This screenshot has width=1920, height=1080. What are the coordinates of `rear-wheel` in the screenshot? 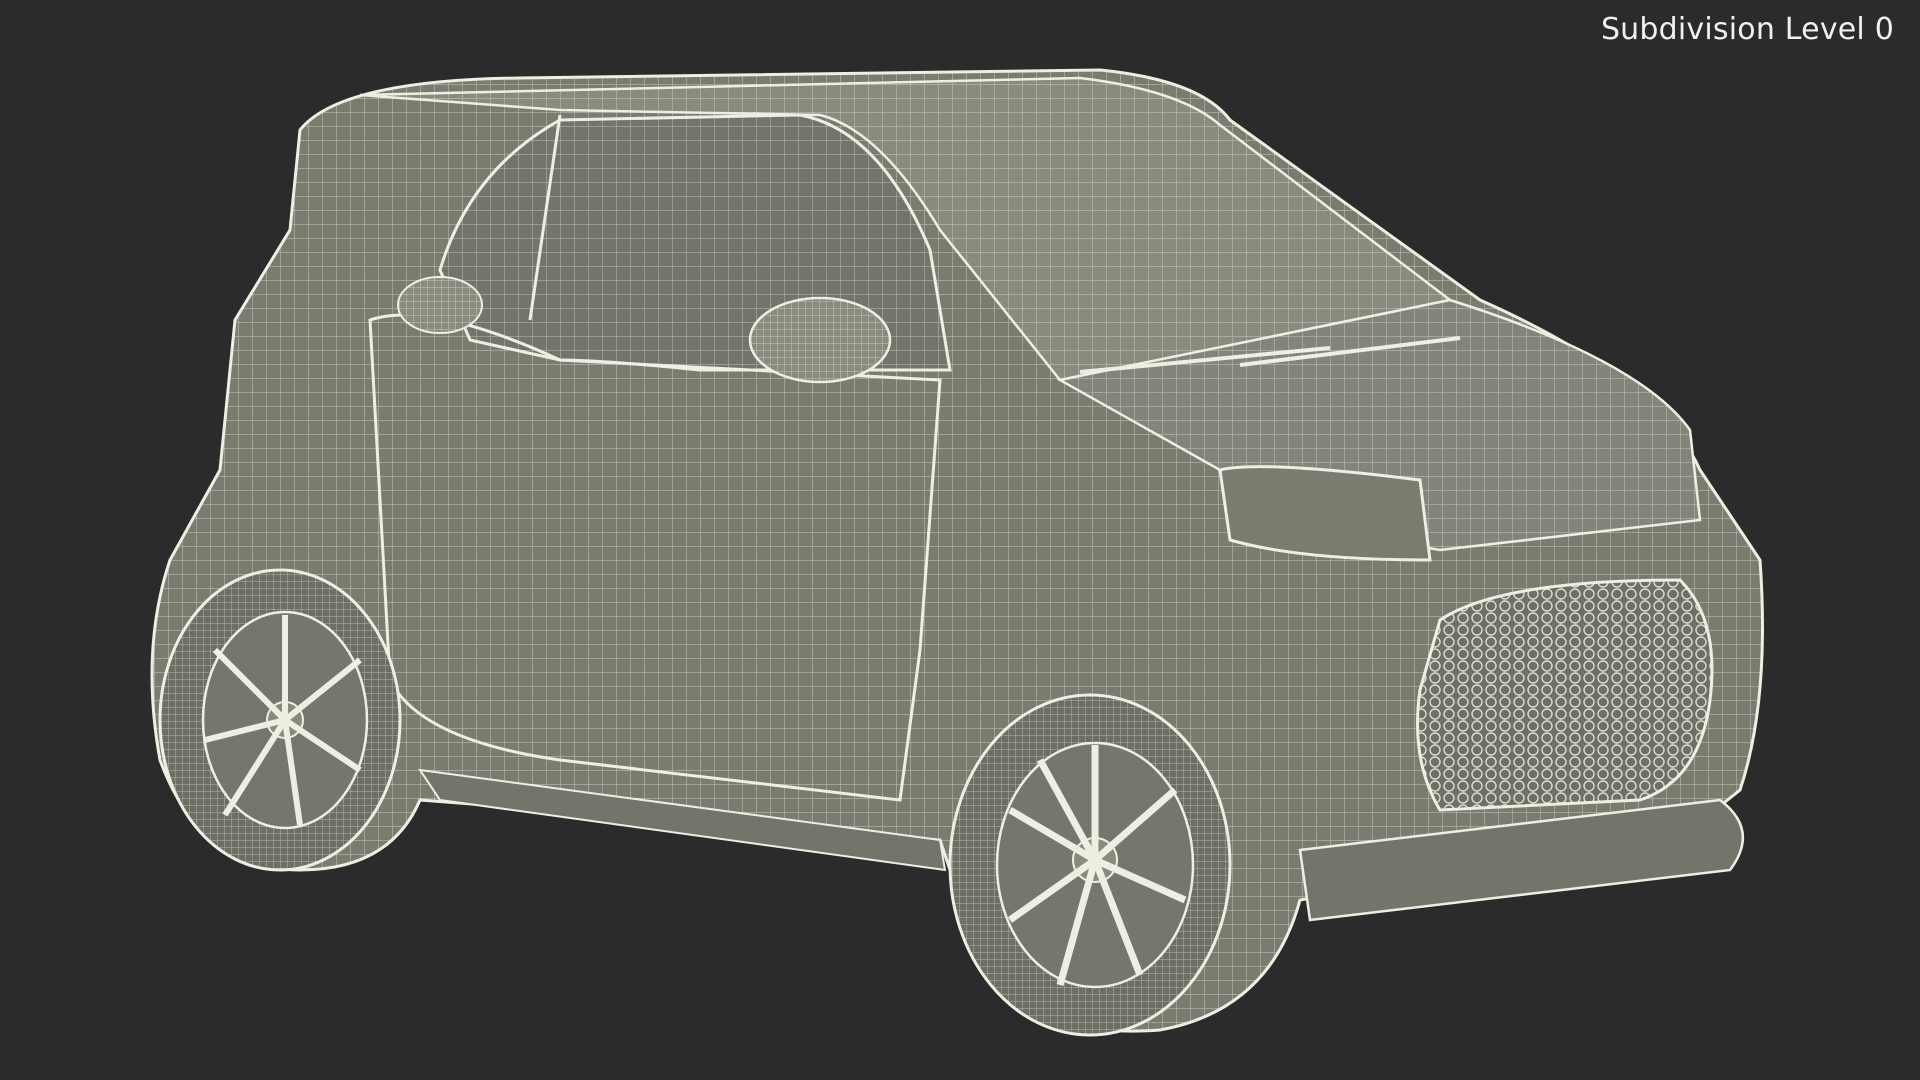 It's located at (280, 720).